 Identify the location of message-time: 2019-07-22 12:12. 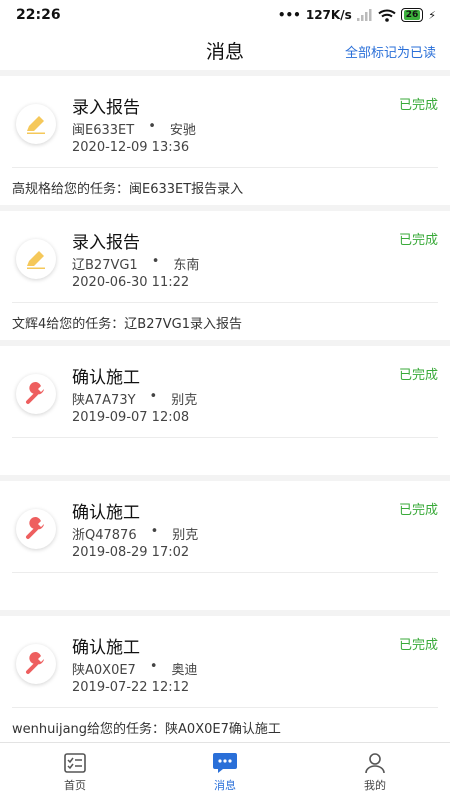
(131, 687).